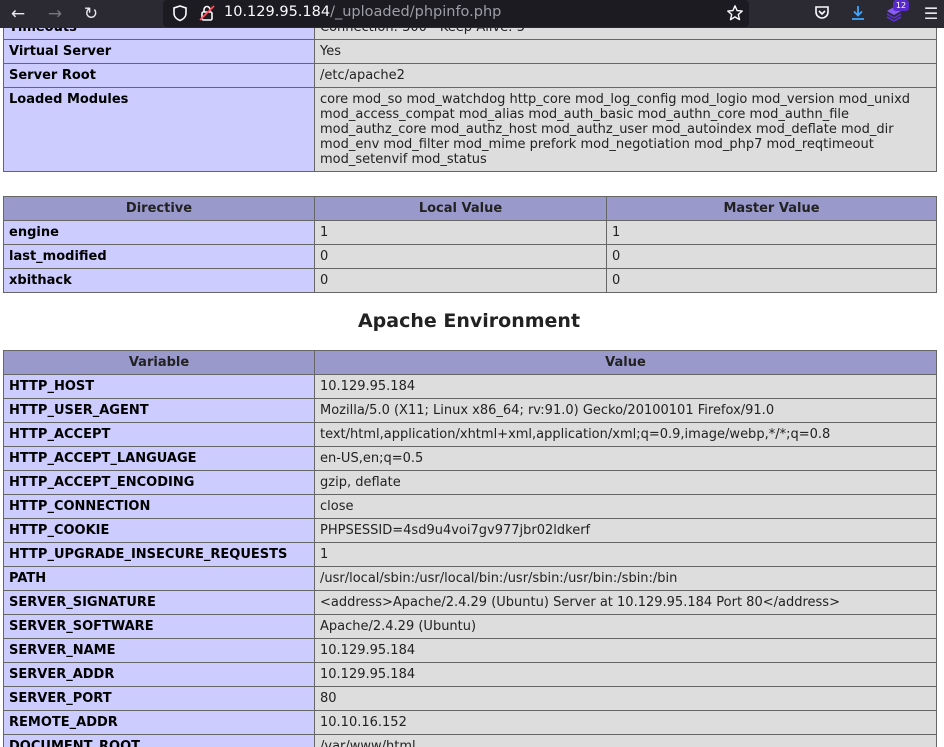  I want to click on row-value: Yes, so click(625, 51).